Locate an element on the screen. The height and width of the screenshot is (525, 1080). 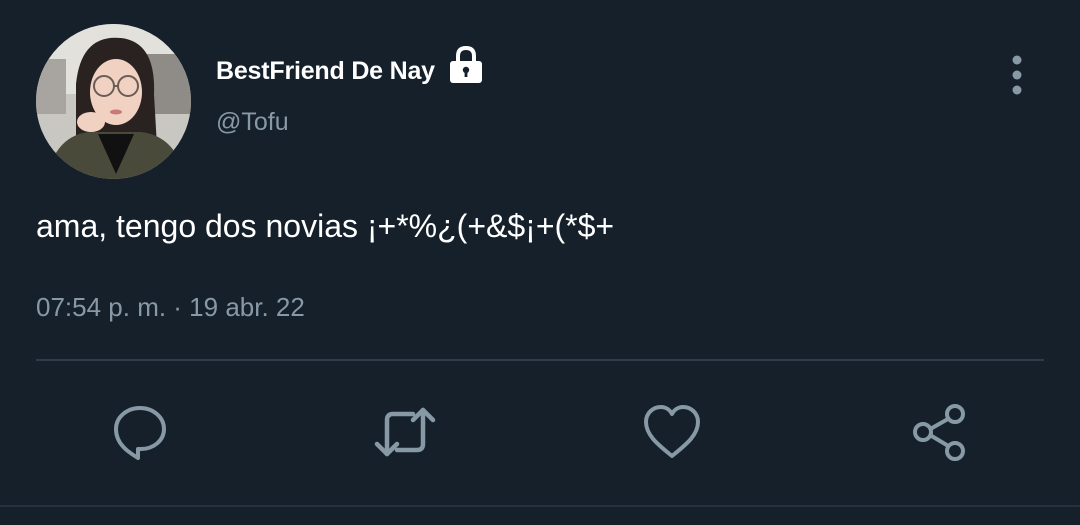
share-button is located at coordinates (940, 432).